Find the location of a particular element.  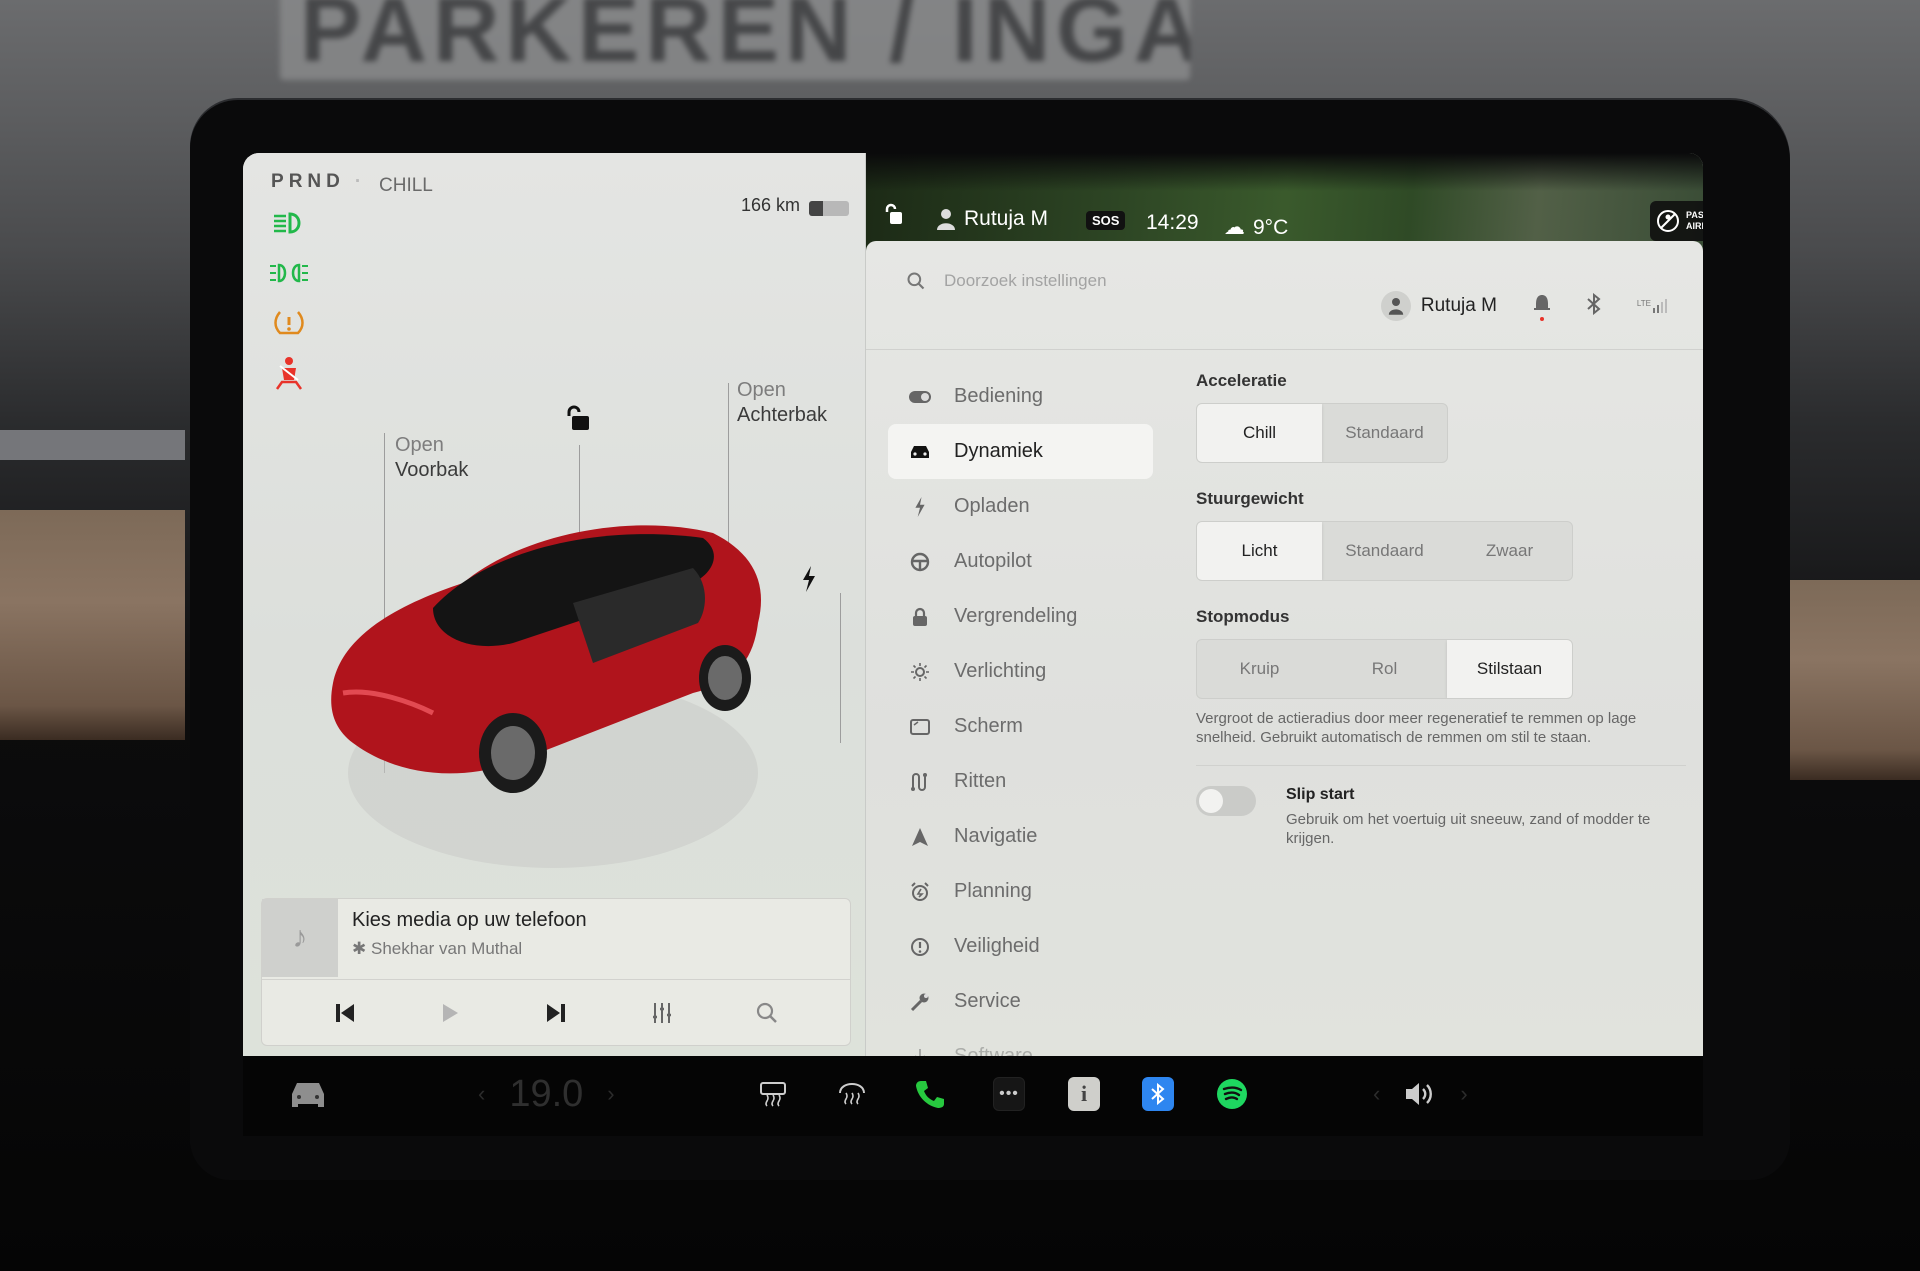

menu-item-software: Software is located at coordinates (1020, 1042).